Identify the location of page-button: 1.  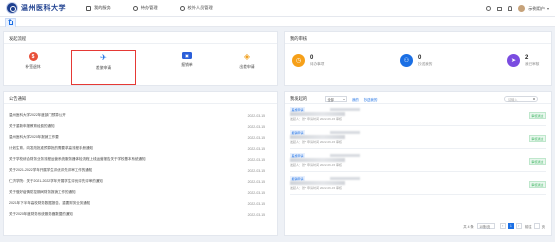
(510, 226).